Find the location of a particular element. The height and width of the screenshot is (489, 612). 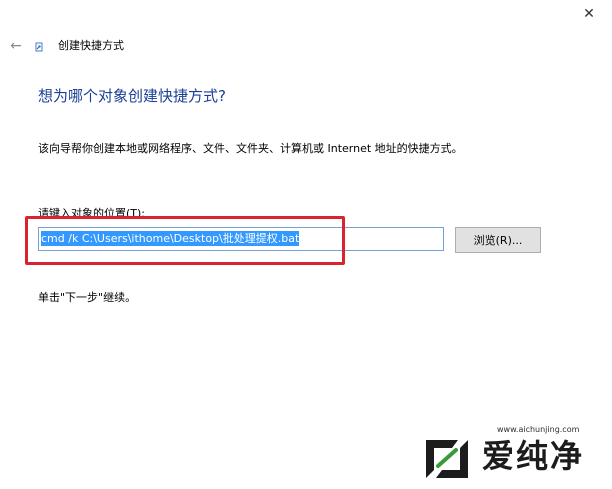

close-icon: ✕ is located at coordinates (589, 14).